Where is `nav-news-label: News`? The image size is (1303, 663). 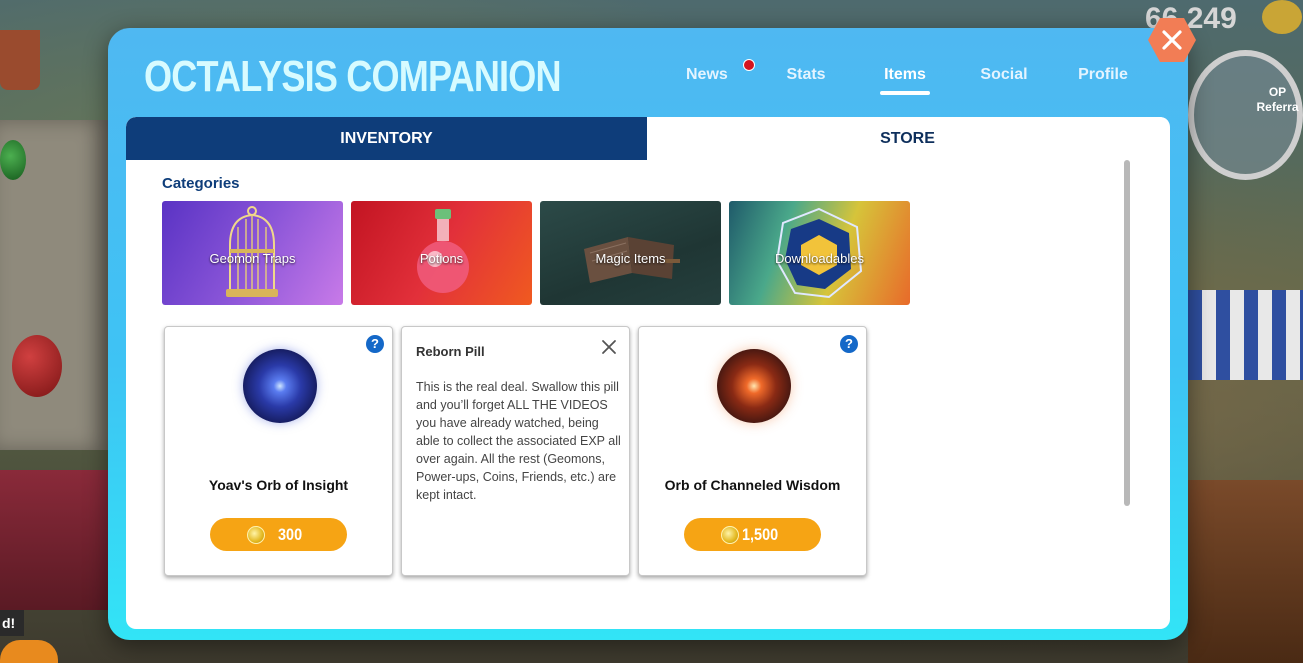
nav-news-label: News is located at coordinates (707, 74).